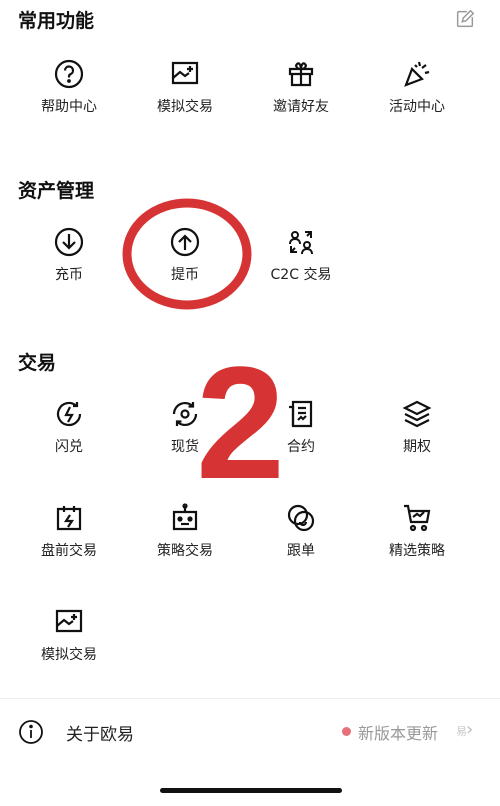 Image resolution: width=500 pixels, height=806 pixels. What do you see at coordinates (69, 107) in the screenshot?
I see `grid-item-label: 帮助中心` at bounding box center [69, 107].